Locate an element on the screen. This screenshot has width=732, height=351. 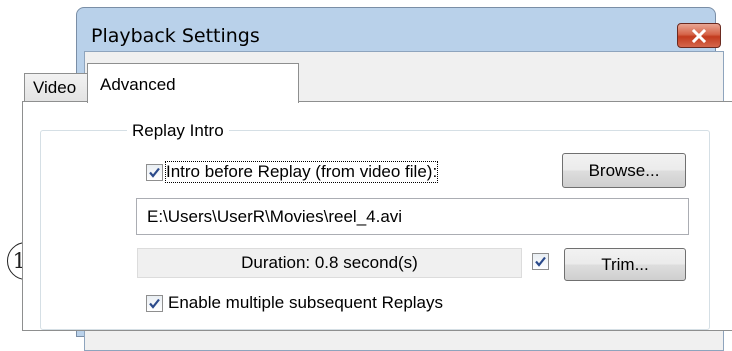
window-title: Playback Settings is located at coordinates (175, 36).